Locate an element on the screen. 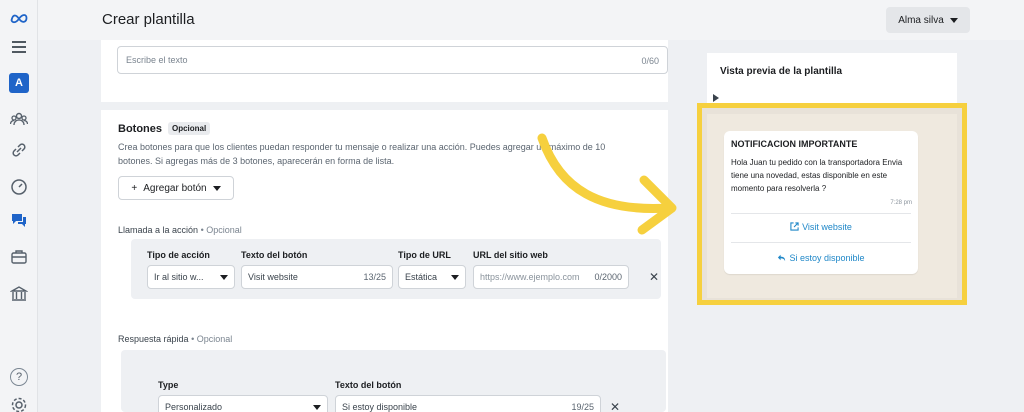  remove-cta-button: ✕ is located at coordinates (654, 277).